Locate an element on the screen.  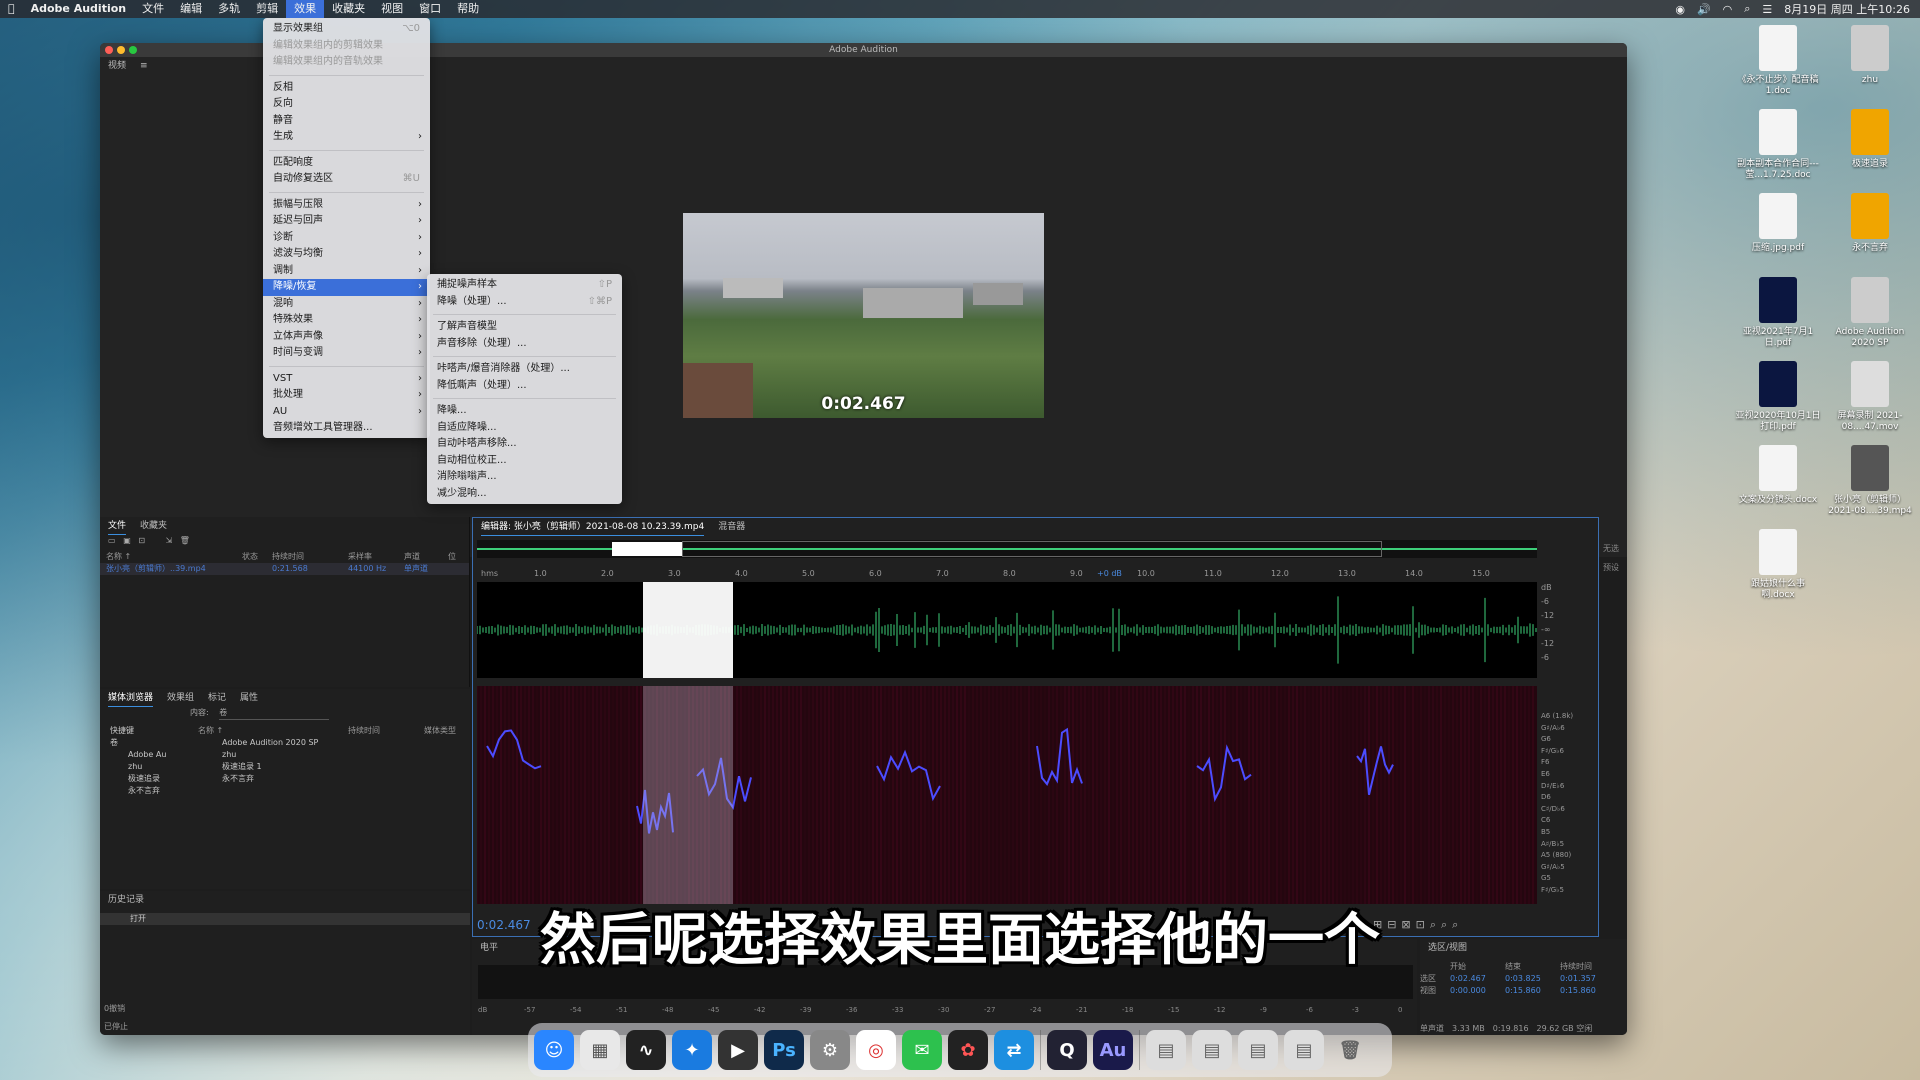
col-status: 状态 is located at coordinates (257, 557).